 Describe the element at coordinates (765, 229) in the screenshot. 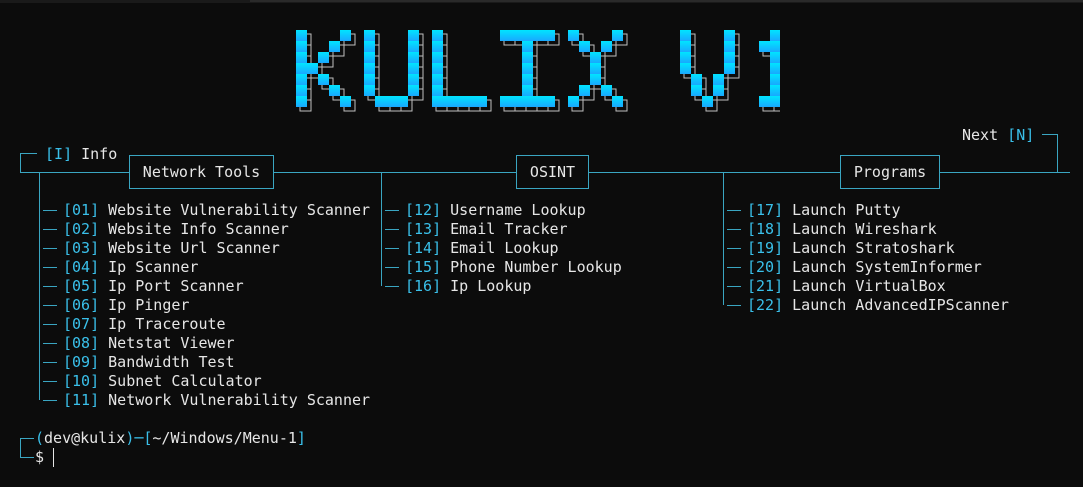

I see `item-number: 18` at that location.